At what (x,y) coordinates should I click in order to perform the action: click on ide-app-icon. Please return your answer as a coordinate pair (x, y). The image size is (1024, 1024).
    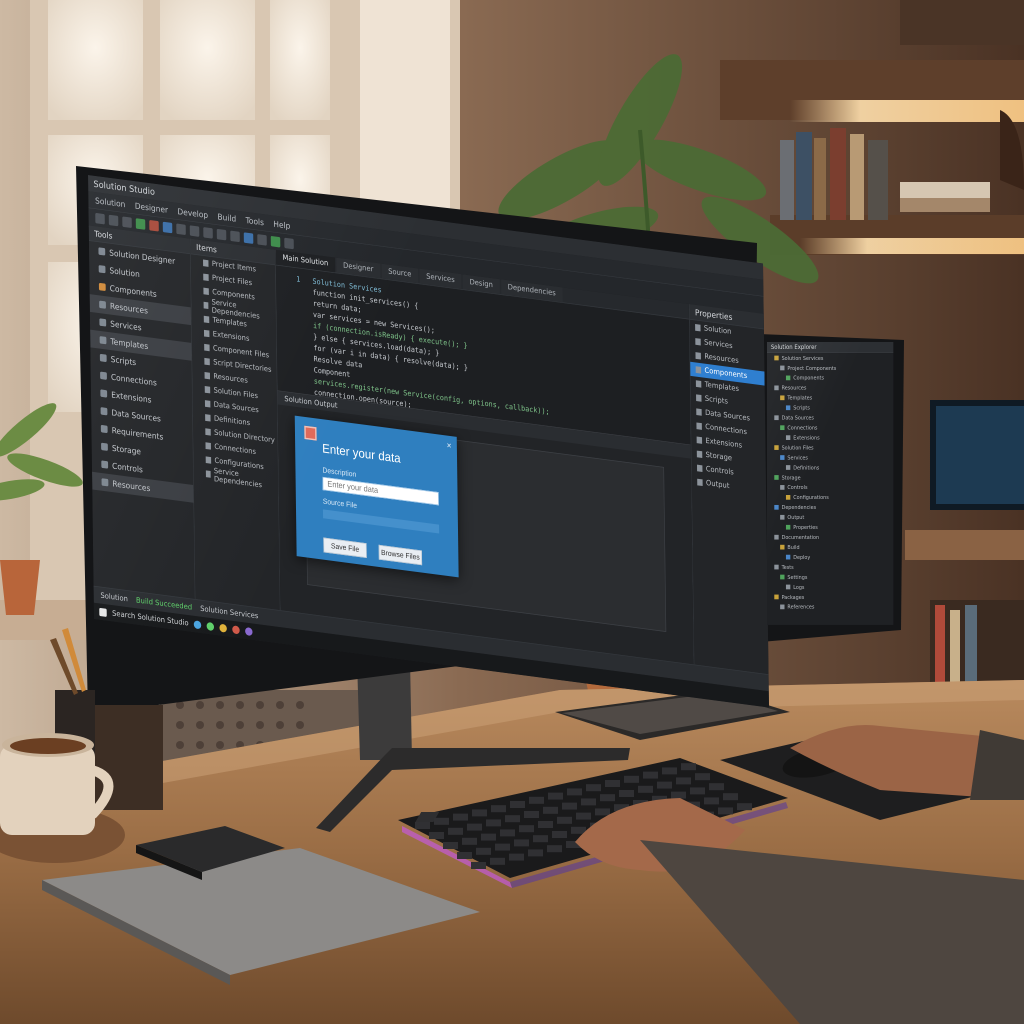
    Looking at the image, I should click on (249, 631).